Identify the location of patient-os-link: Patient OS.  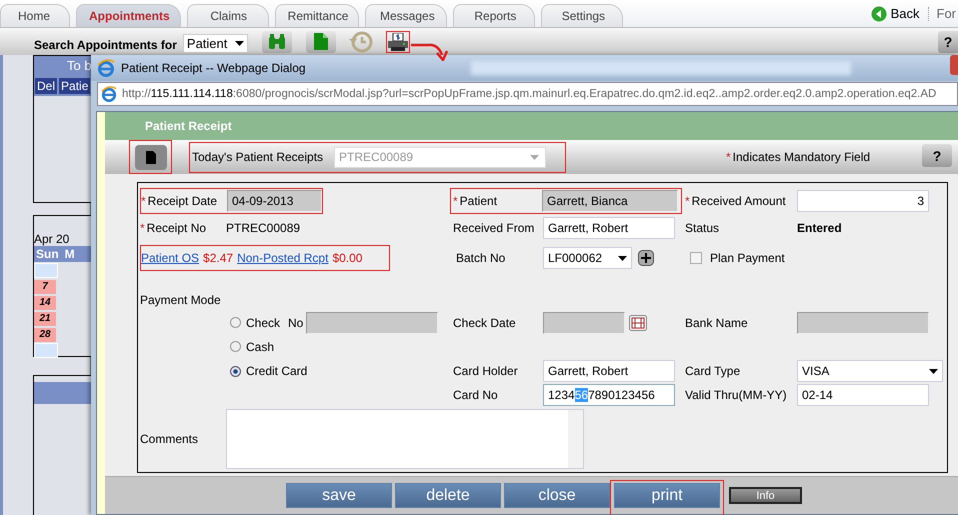
(170, 258).